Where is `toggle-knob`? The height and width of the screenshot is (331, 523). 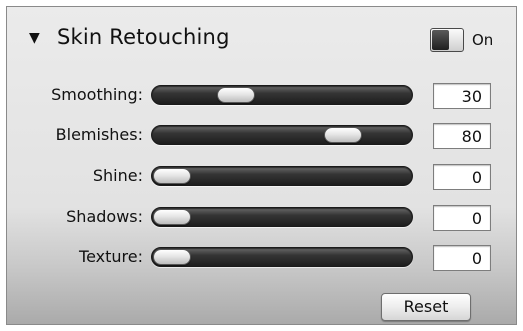
toggle-knob is located at coordinates (440, 40).